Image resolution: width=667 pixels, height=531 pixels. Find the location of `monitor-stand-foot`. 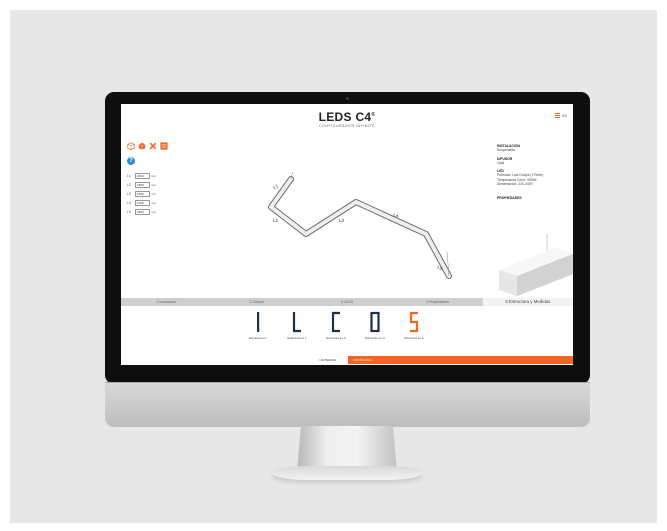

monitor-stand-foot is located at coordinates (347, 473).